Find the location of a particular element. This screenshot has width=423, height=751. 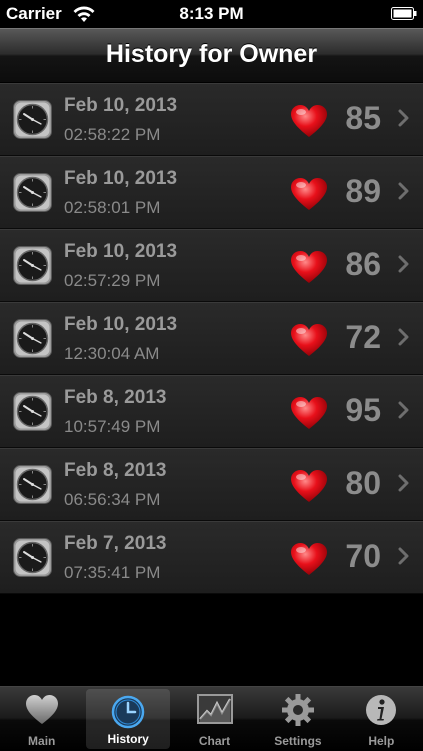

tab-label: History is located at coordinates (128, 739).